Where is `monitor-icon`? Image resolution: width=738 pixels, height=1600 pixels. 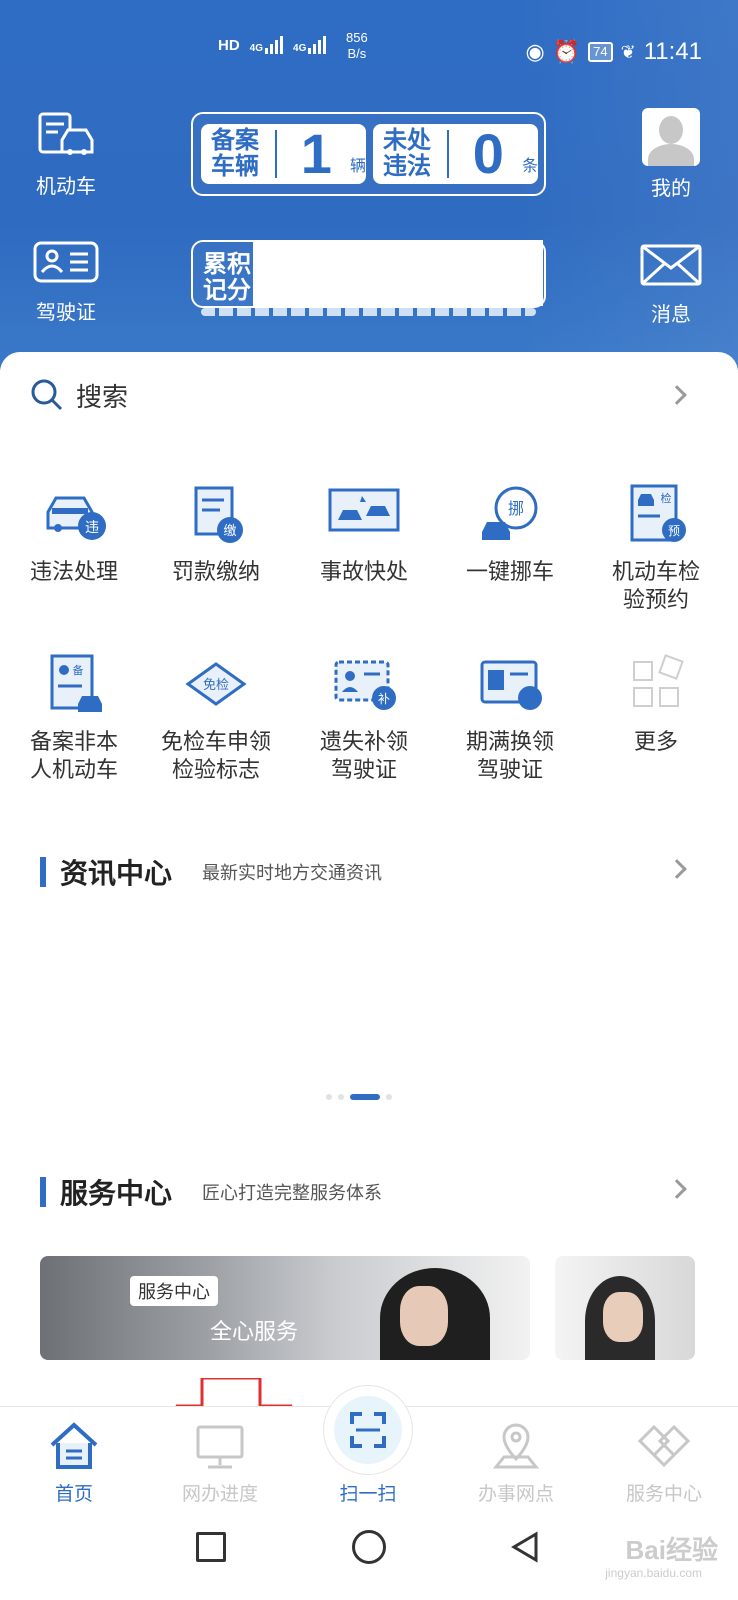 monitor-icon is located at coordinates (220, 1450).